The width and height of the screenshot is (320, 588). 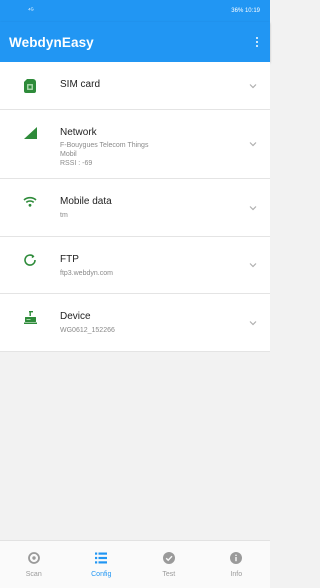 What do you see at coordinates (76, 163) in the screenshot?
I see `network-rssi: RSSI : -69` at bounding box center [76, 163].